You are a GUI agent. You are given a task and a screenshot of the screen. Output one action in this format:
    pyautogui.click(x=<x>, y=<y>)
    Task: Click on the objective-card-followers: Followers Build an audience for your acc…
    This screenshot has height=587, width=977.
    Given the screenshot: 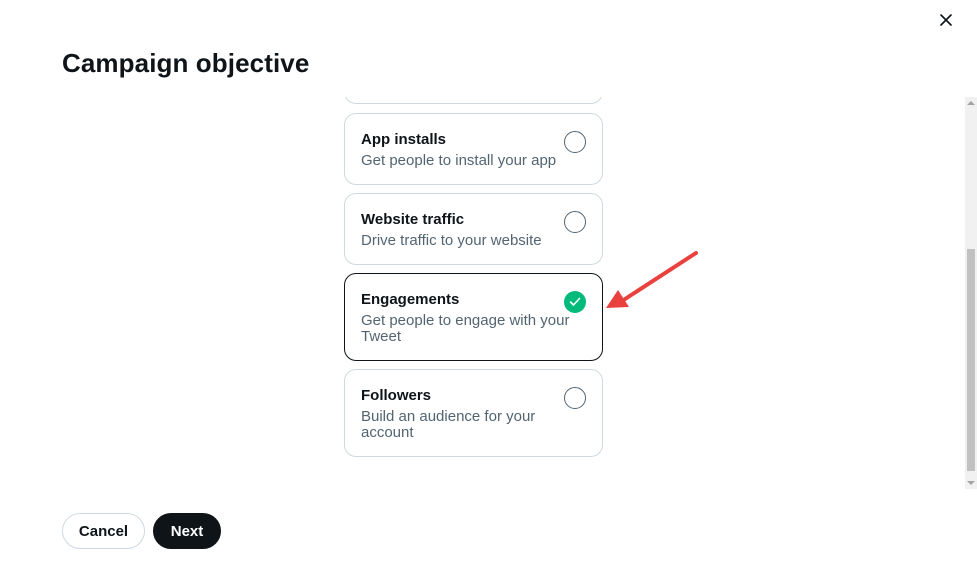 What is the action you would take?
    pyautogui.click(x=473, y=413)
    